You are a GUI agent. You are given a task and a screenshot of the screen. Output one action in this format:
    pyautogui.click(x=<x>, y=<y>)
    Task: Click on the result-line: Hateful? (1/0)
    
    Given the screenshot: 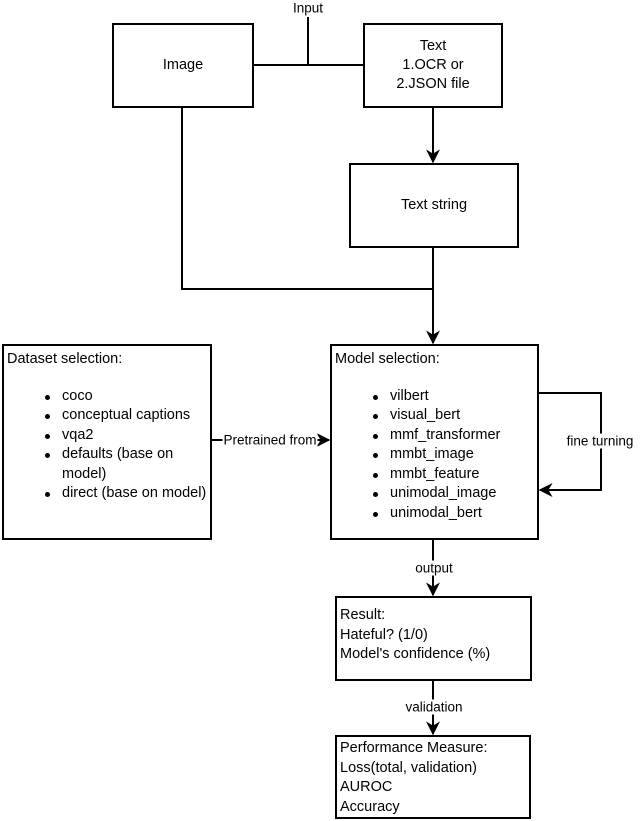 What is the action you would take?
    pyautogui.click(x=384, y=634)
    